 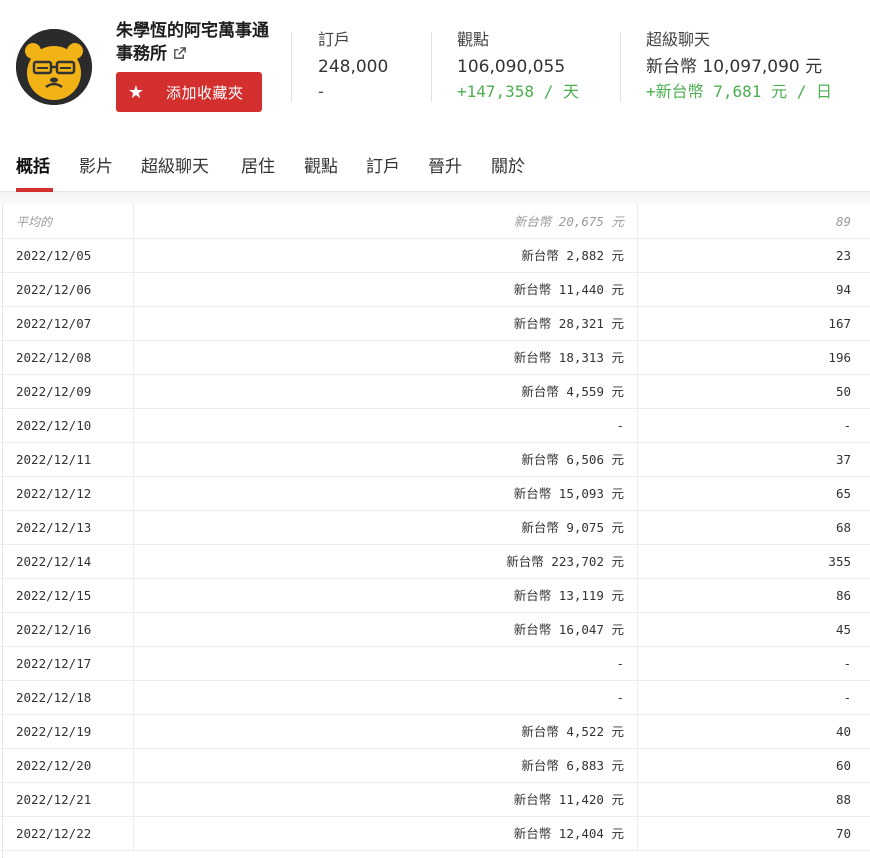 I want to click on row-amount: 新台幣 2,882 元, so click(x=572, y=255).